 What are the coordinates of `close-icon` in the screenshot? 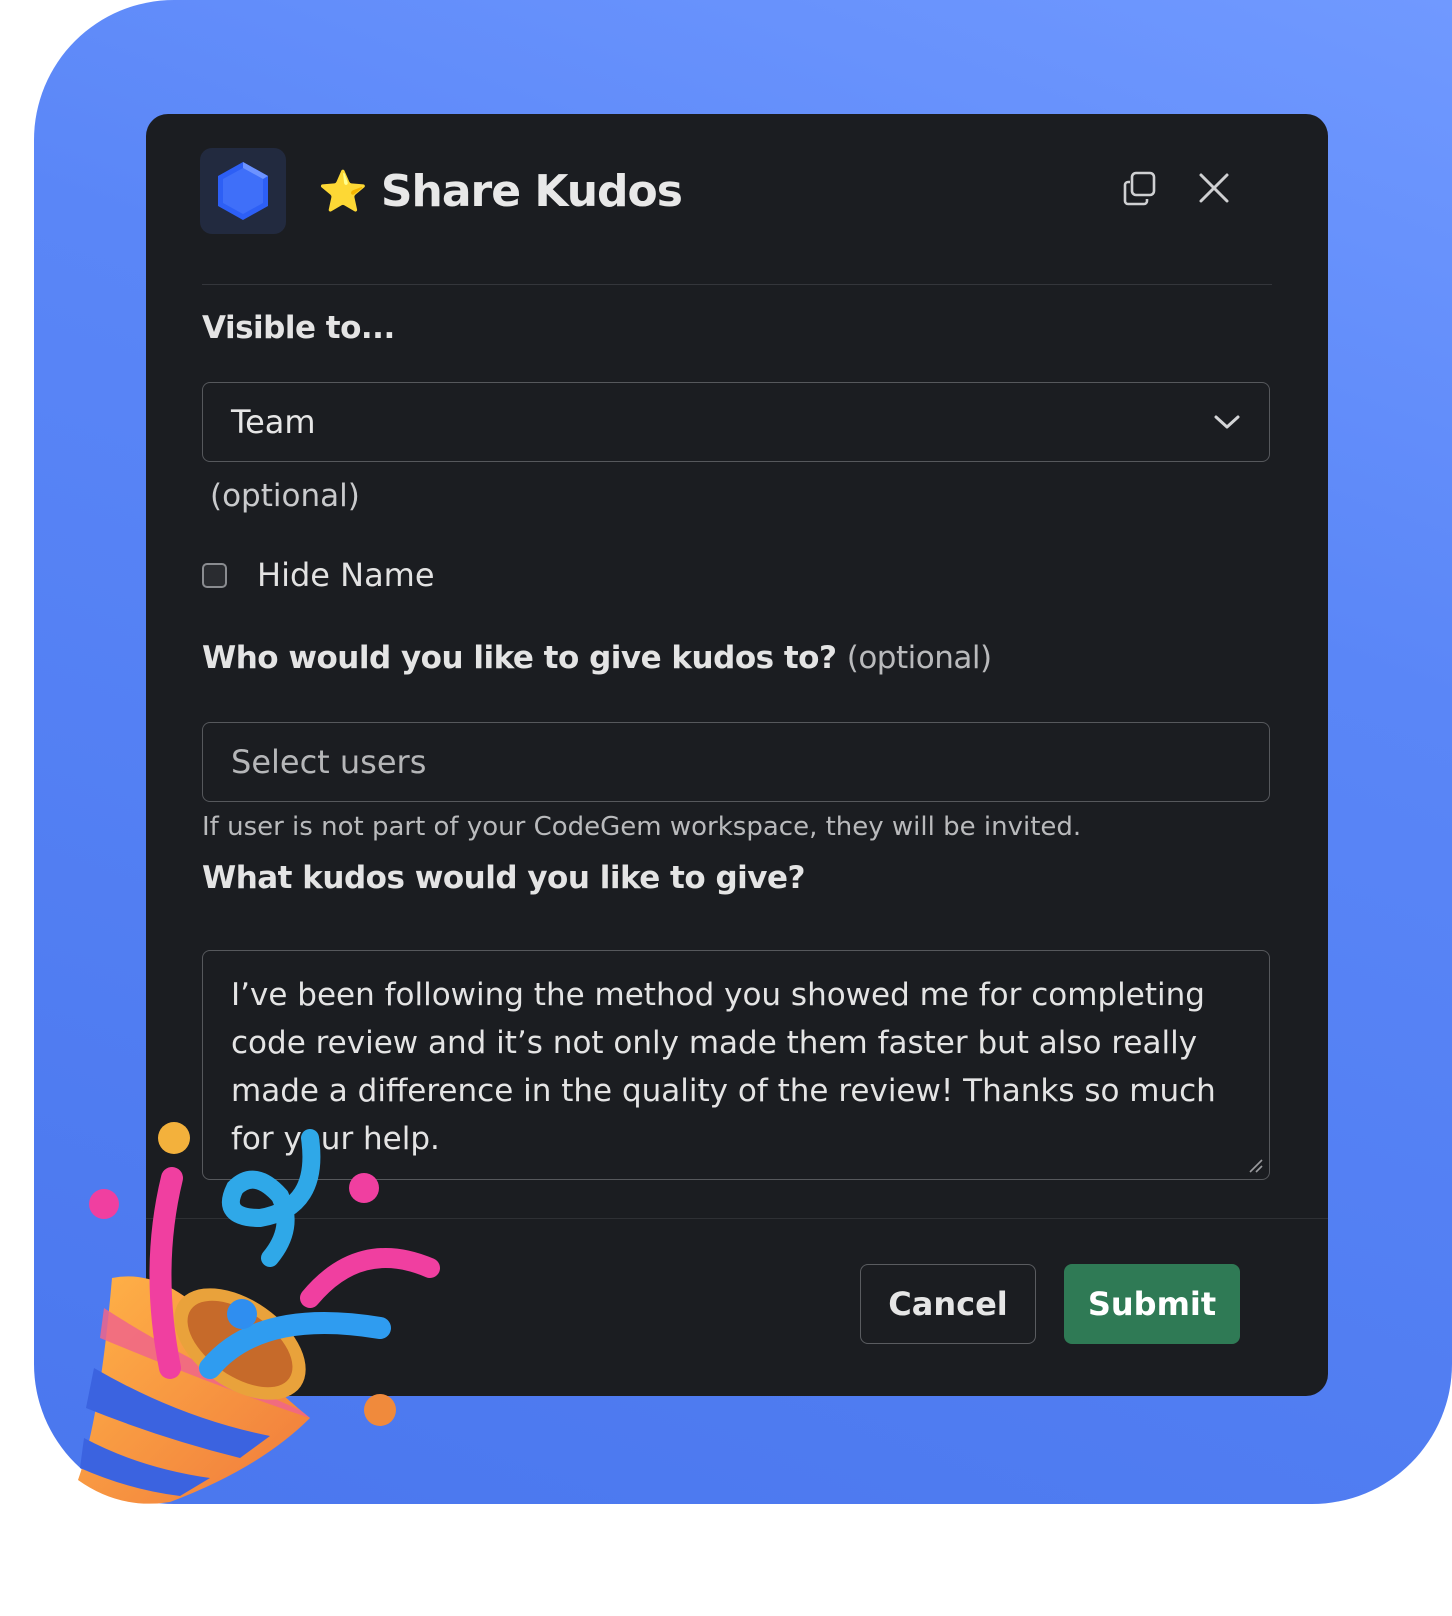 It's located at (1214, 188).